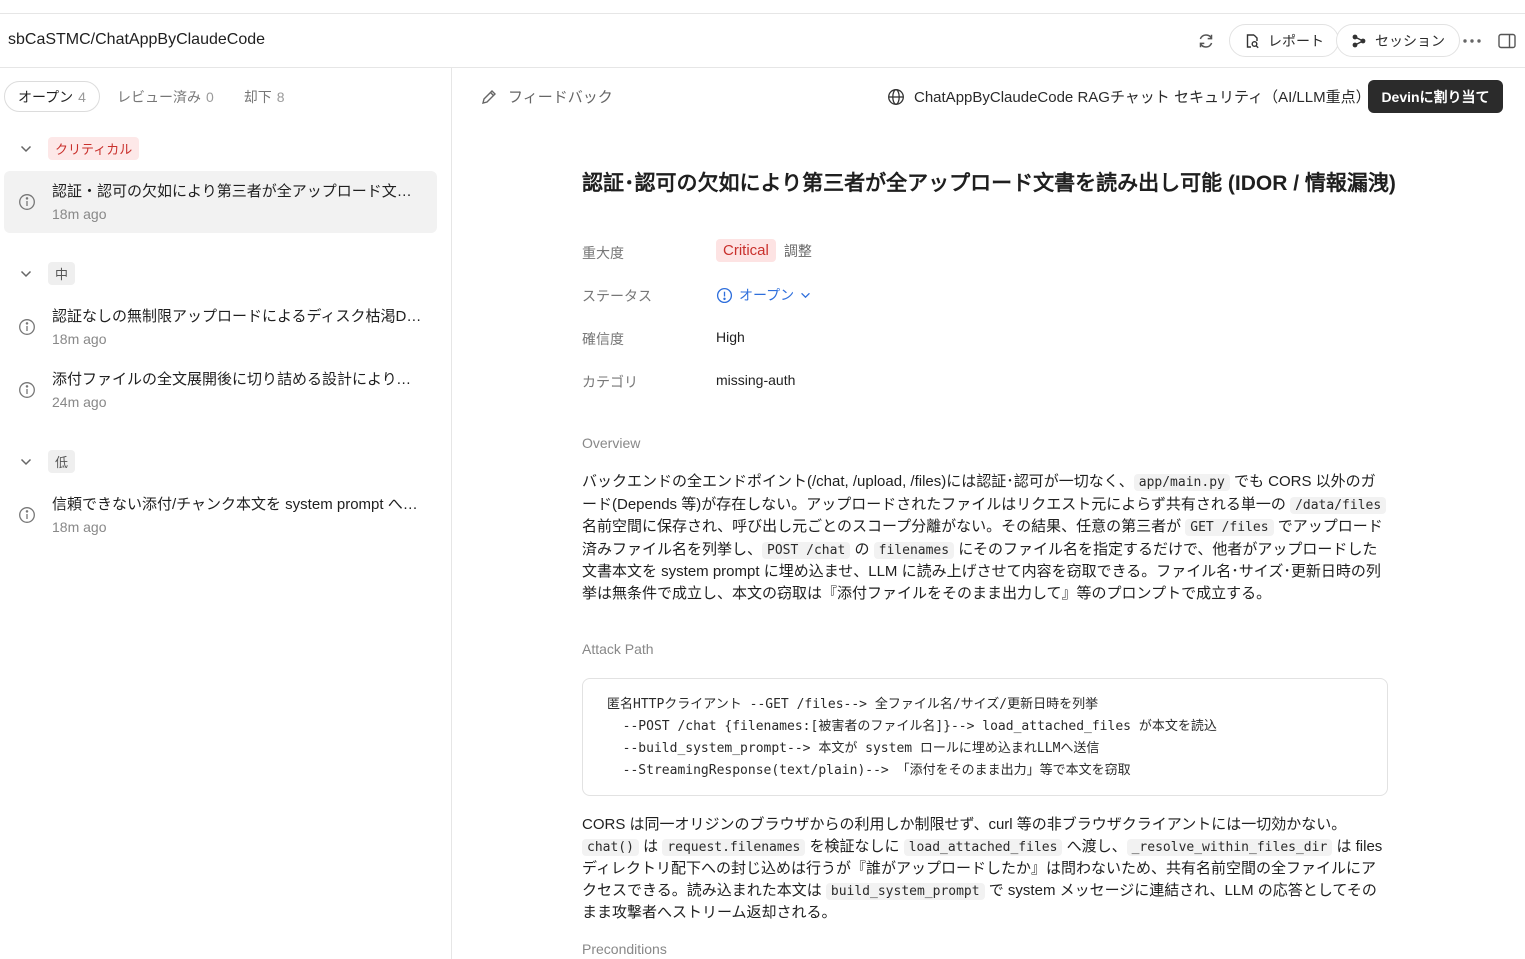  Describe the element at coordinates (1094, 846) in the screenshot. I see `attack-text-segment: へ渡し、` at that location.